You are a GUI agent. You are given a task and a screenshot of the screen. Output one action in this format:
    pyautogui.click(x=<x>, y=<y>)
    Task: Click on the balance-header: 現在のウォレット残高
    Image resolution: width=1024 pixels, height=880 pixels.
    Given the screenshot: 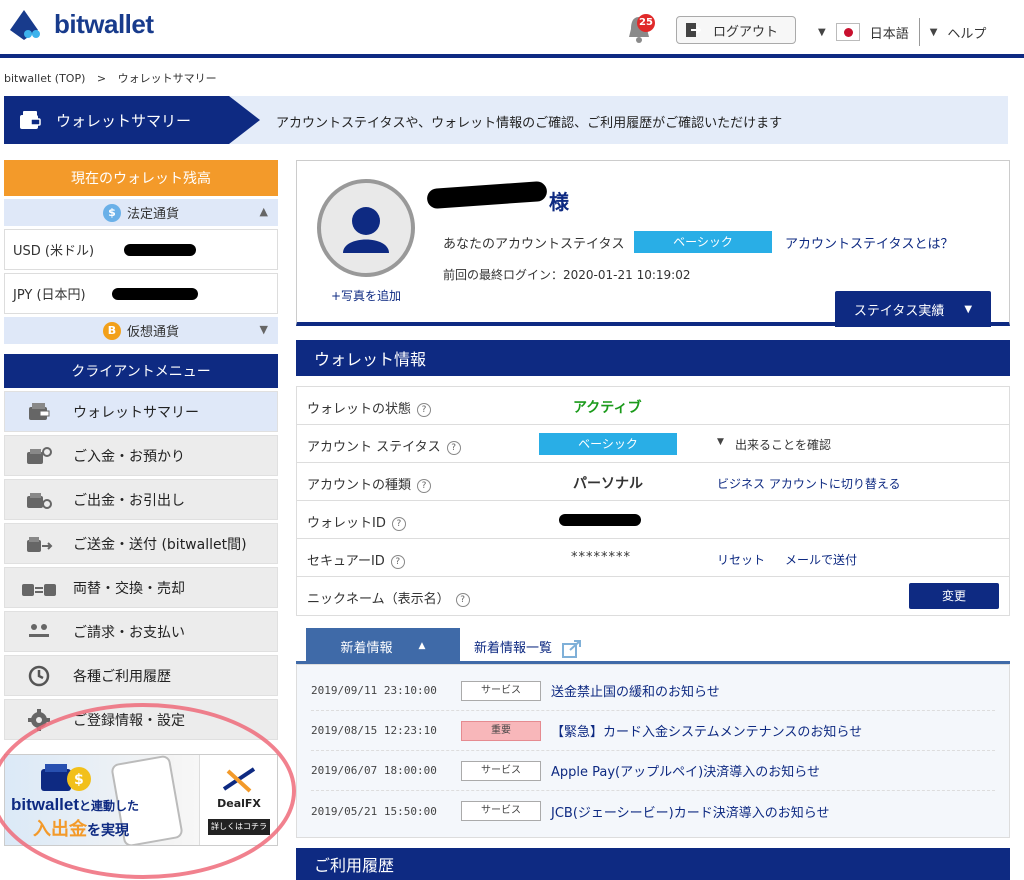 What is the action you would take?
    pyautogui.click(x=141, y=178)
    